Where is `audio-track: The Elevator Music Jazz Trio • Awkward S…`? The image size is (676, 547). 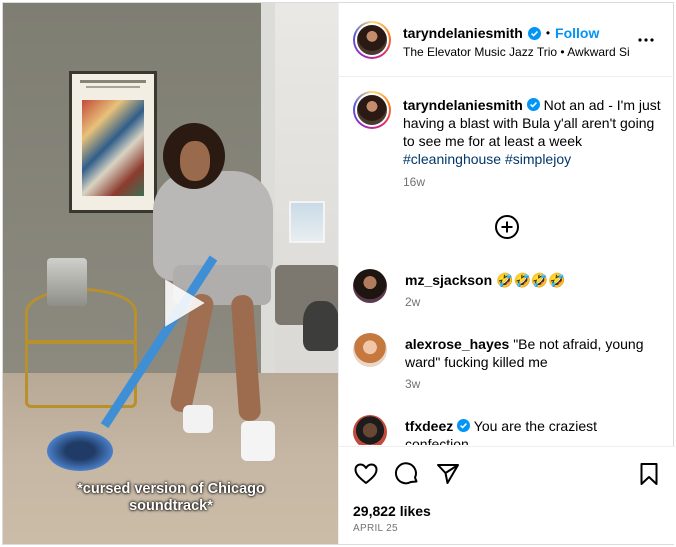
audio-track: The Elevator Music Jazz Trio • Awkward S… is located at coordinates (516, 52).